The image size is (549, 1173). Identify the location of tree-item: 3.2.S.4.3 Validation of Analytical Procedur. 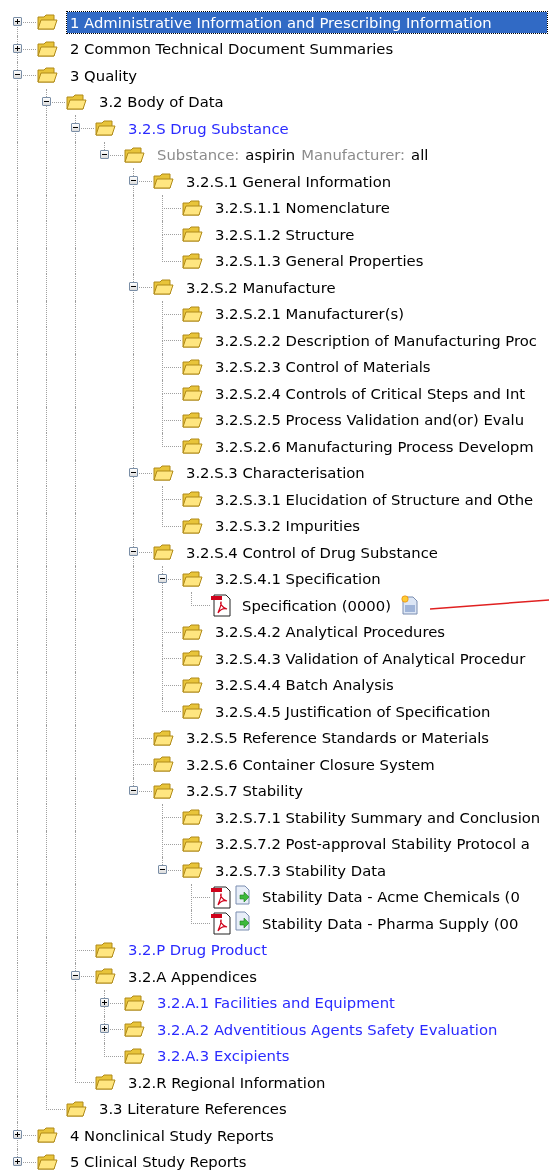
(370, 658).